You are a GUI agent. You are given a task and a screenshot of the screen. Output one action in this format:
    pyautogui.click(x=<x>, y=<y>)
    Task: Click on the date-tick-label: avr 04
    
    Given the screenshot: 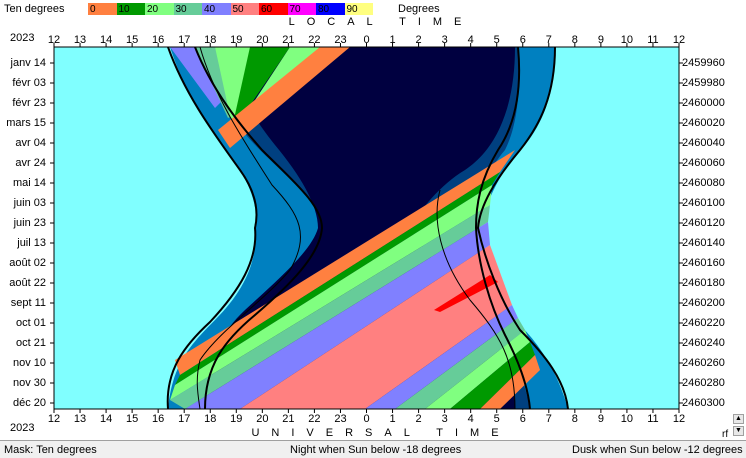 What is the action you would take?
    pyautogui.click(x=30, y=143)
    